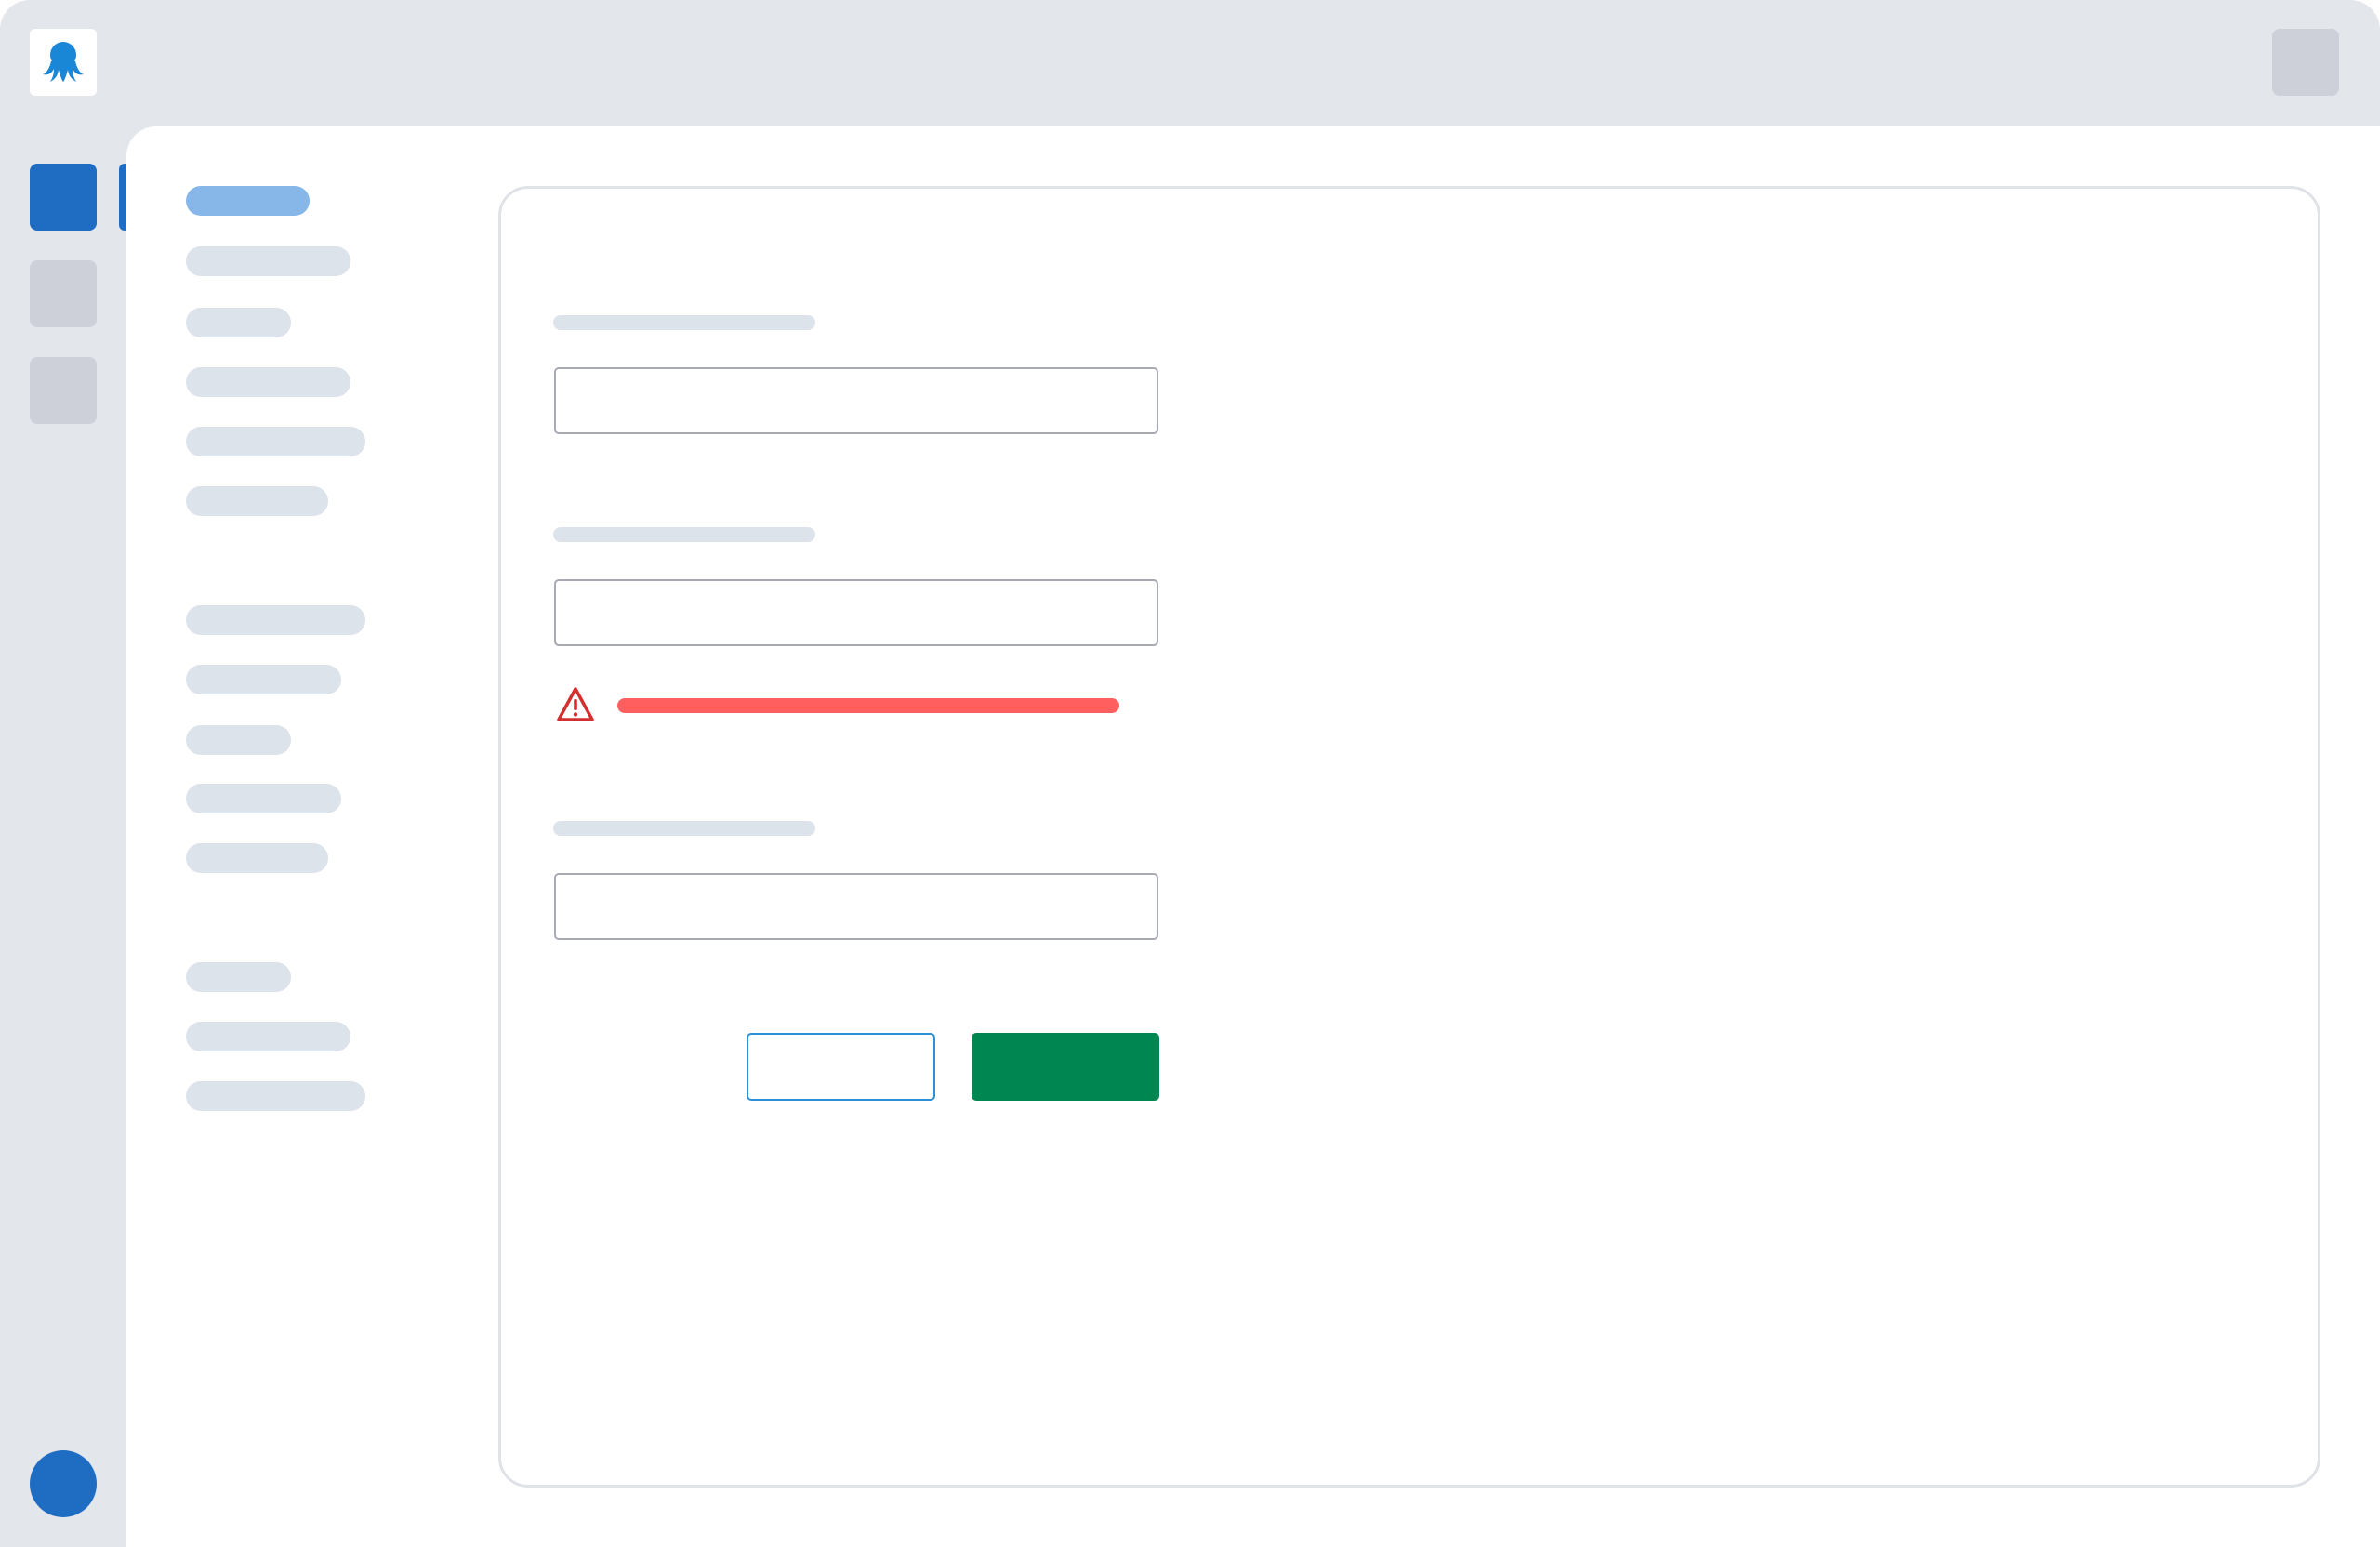  I want to click on user-avatar, so click(63, 1483).